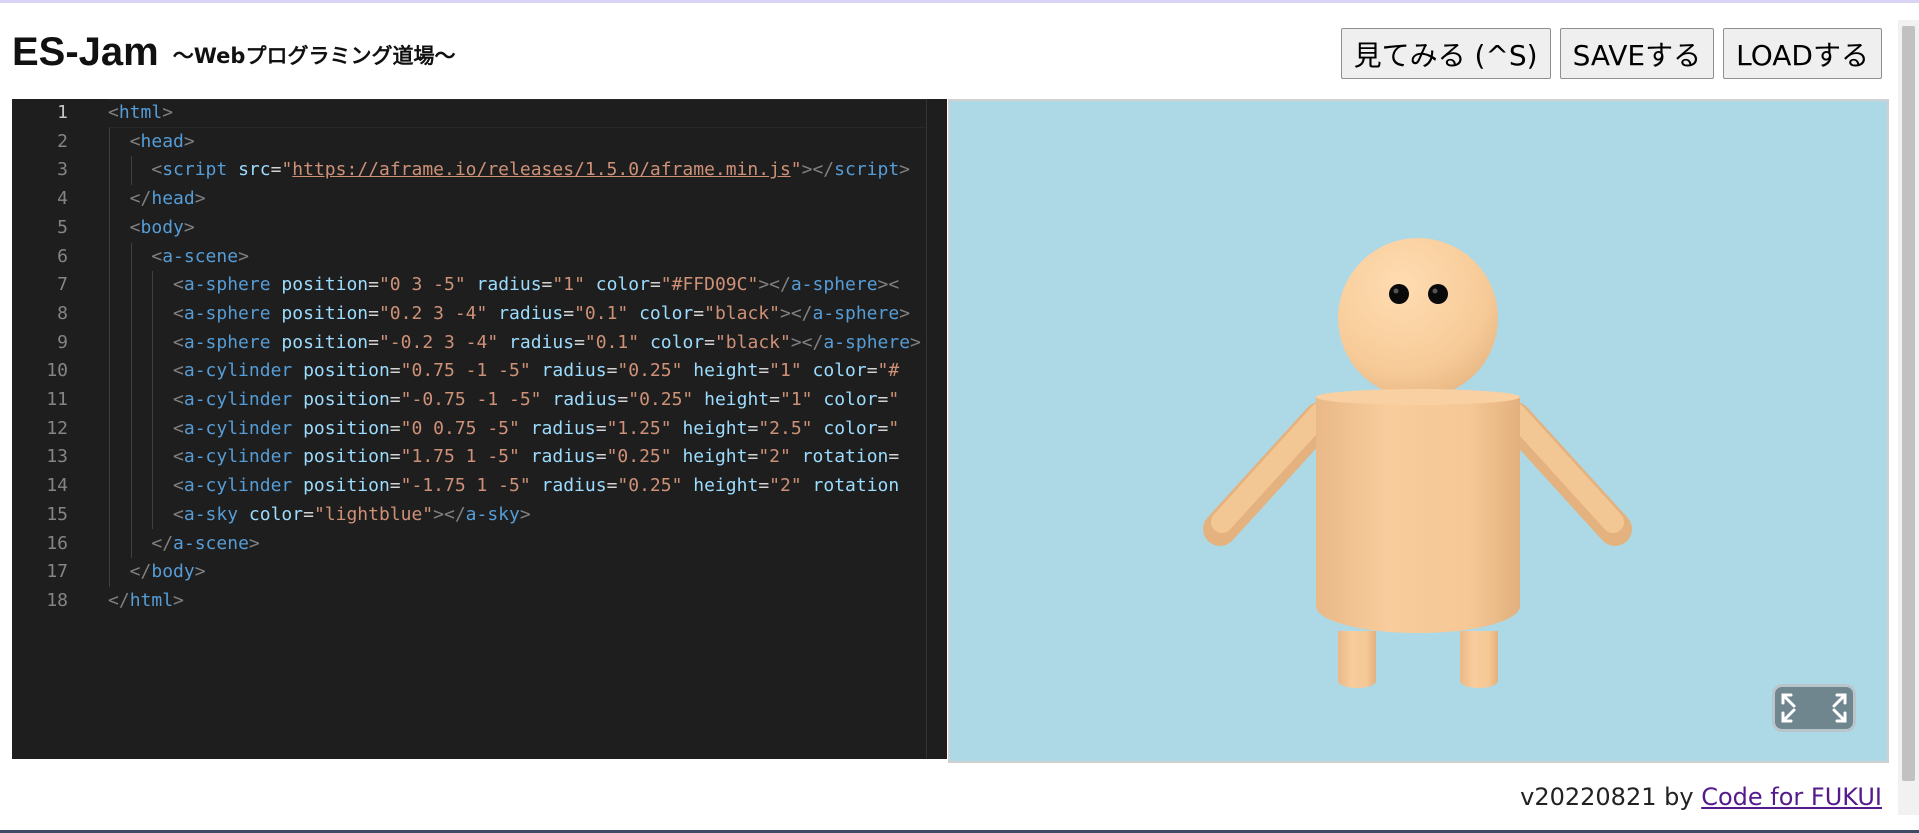  I want to click on line-number: 12, so click(57, 428).